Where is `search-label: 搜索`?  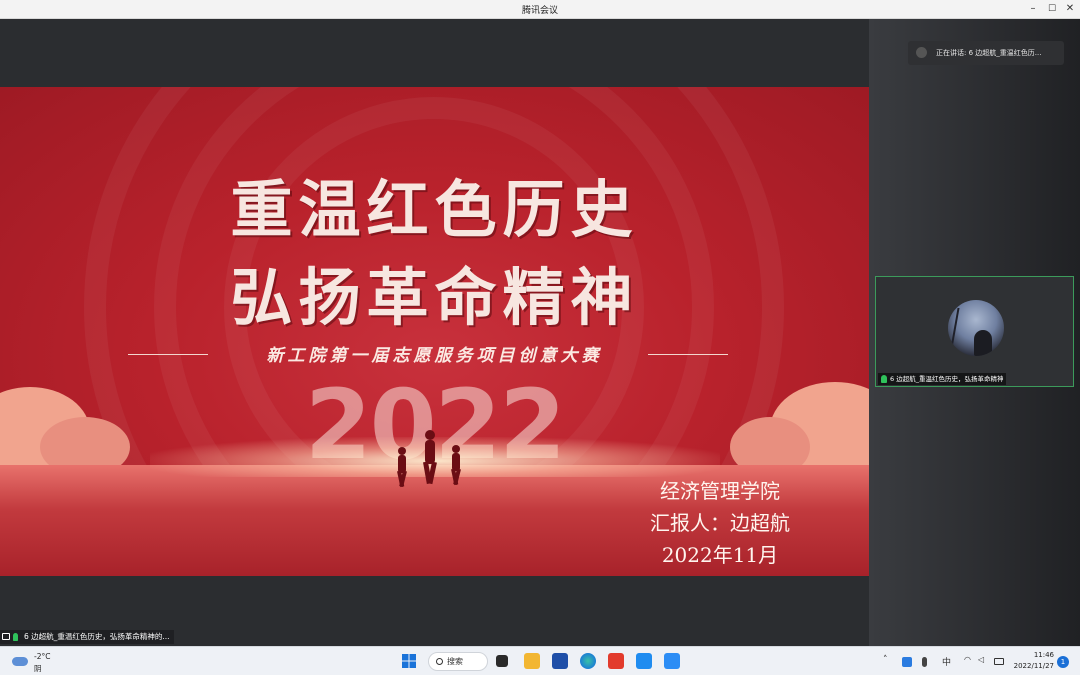 search-label: 搜索 is located at coordinates (455, 661).